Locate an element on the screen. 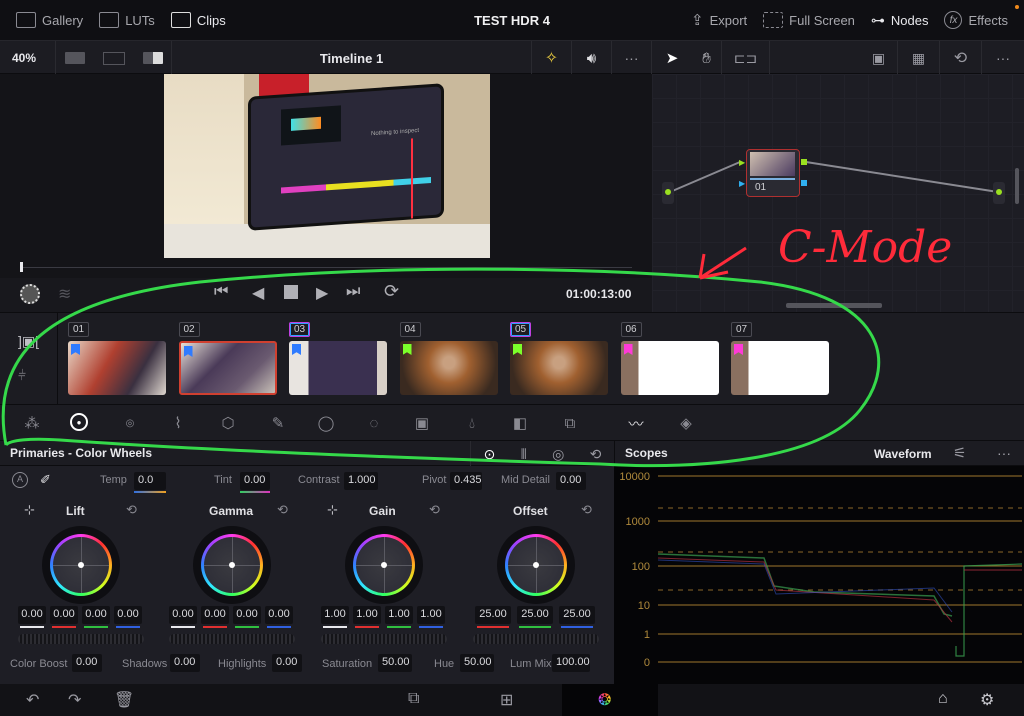 The width and height of the screenshot is (1024, 716). qualifier-icon: ✎ is located at coordinates (278, 423).